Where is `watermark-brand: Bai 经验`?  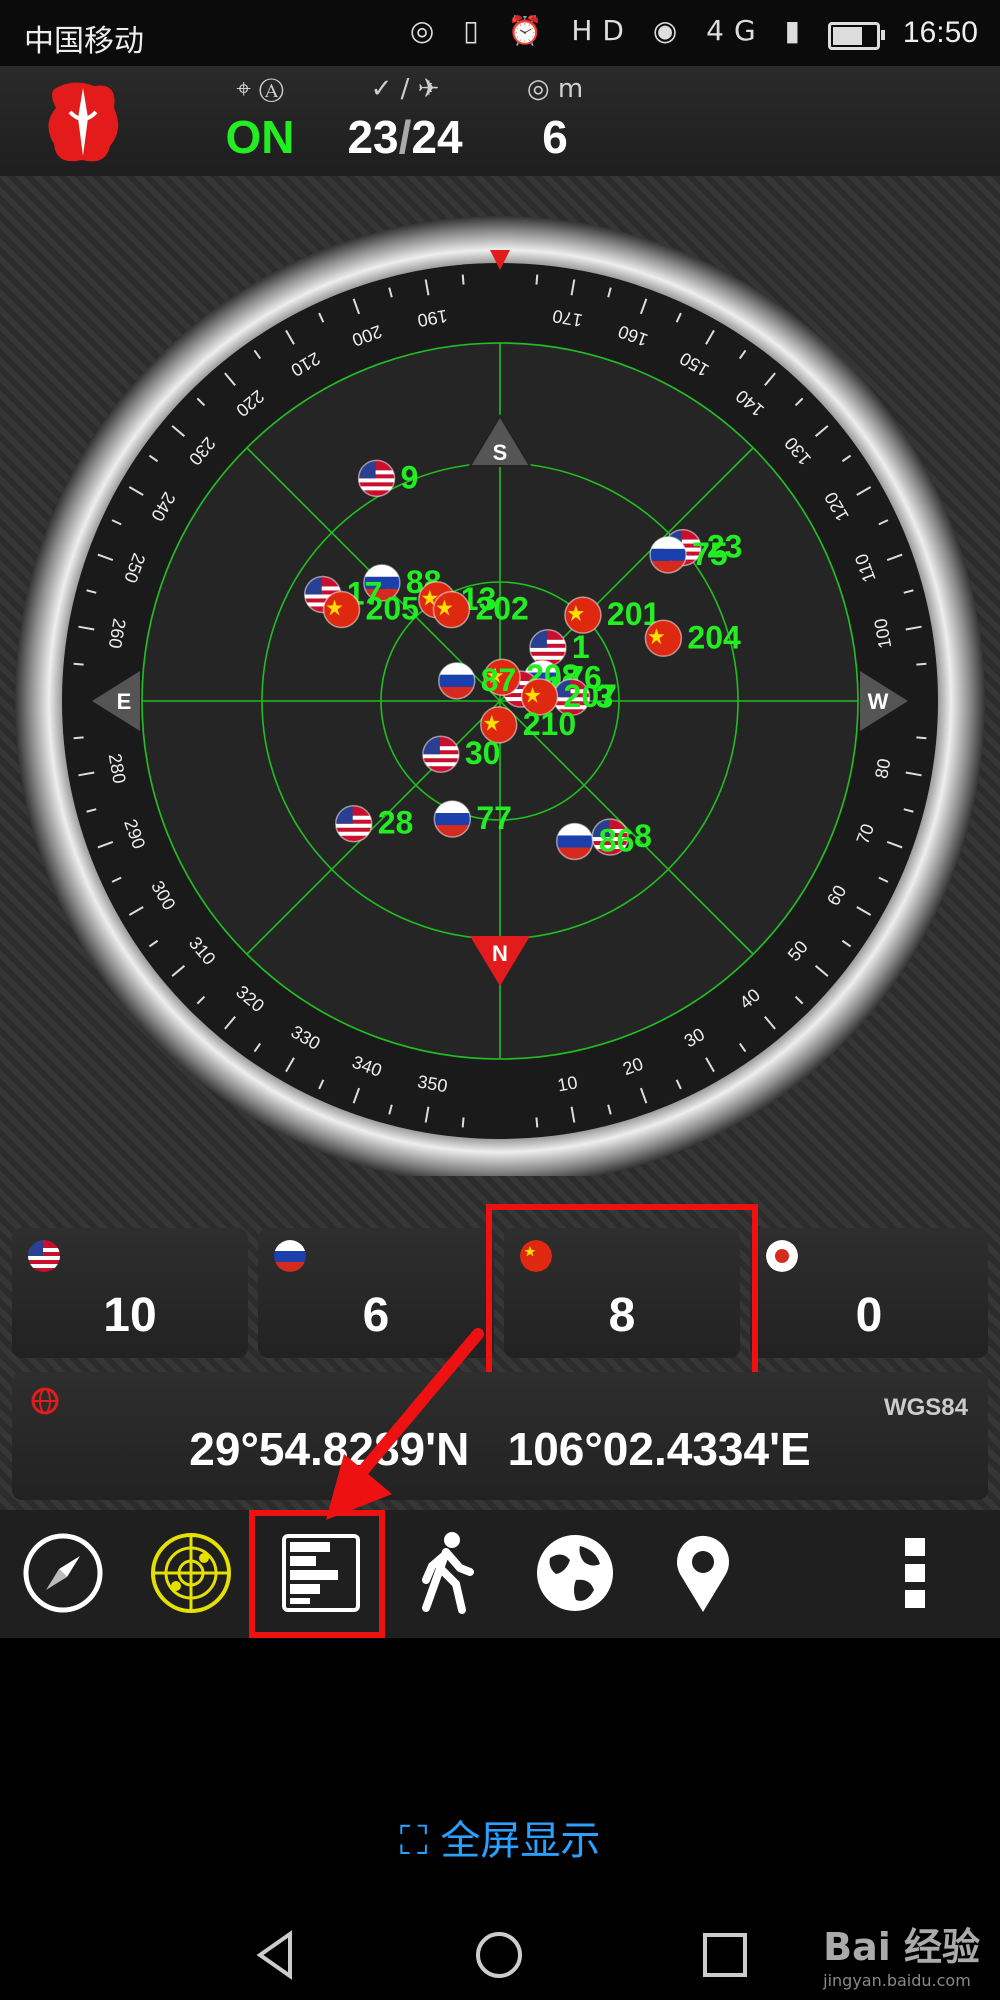 watermark-brand: Bai 经验 is located at coordinates (901, 1947).